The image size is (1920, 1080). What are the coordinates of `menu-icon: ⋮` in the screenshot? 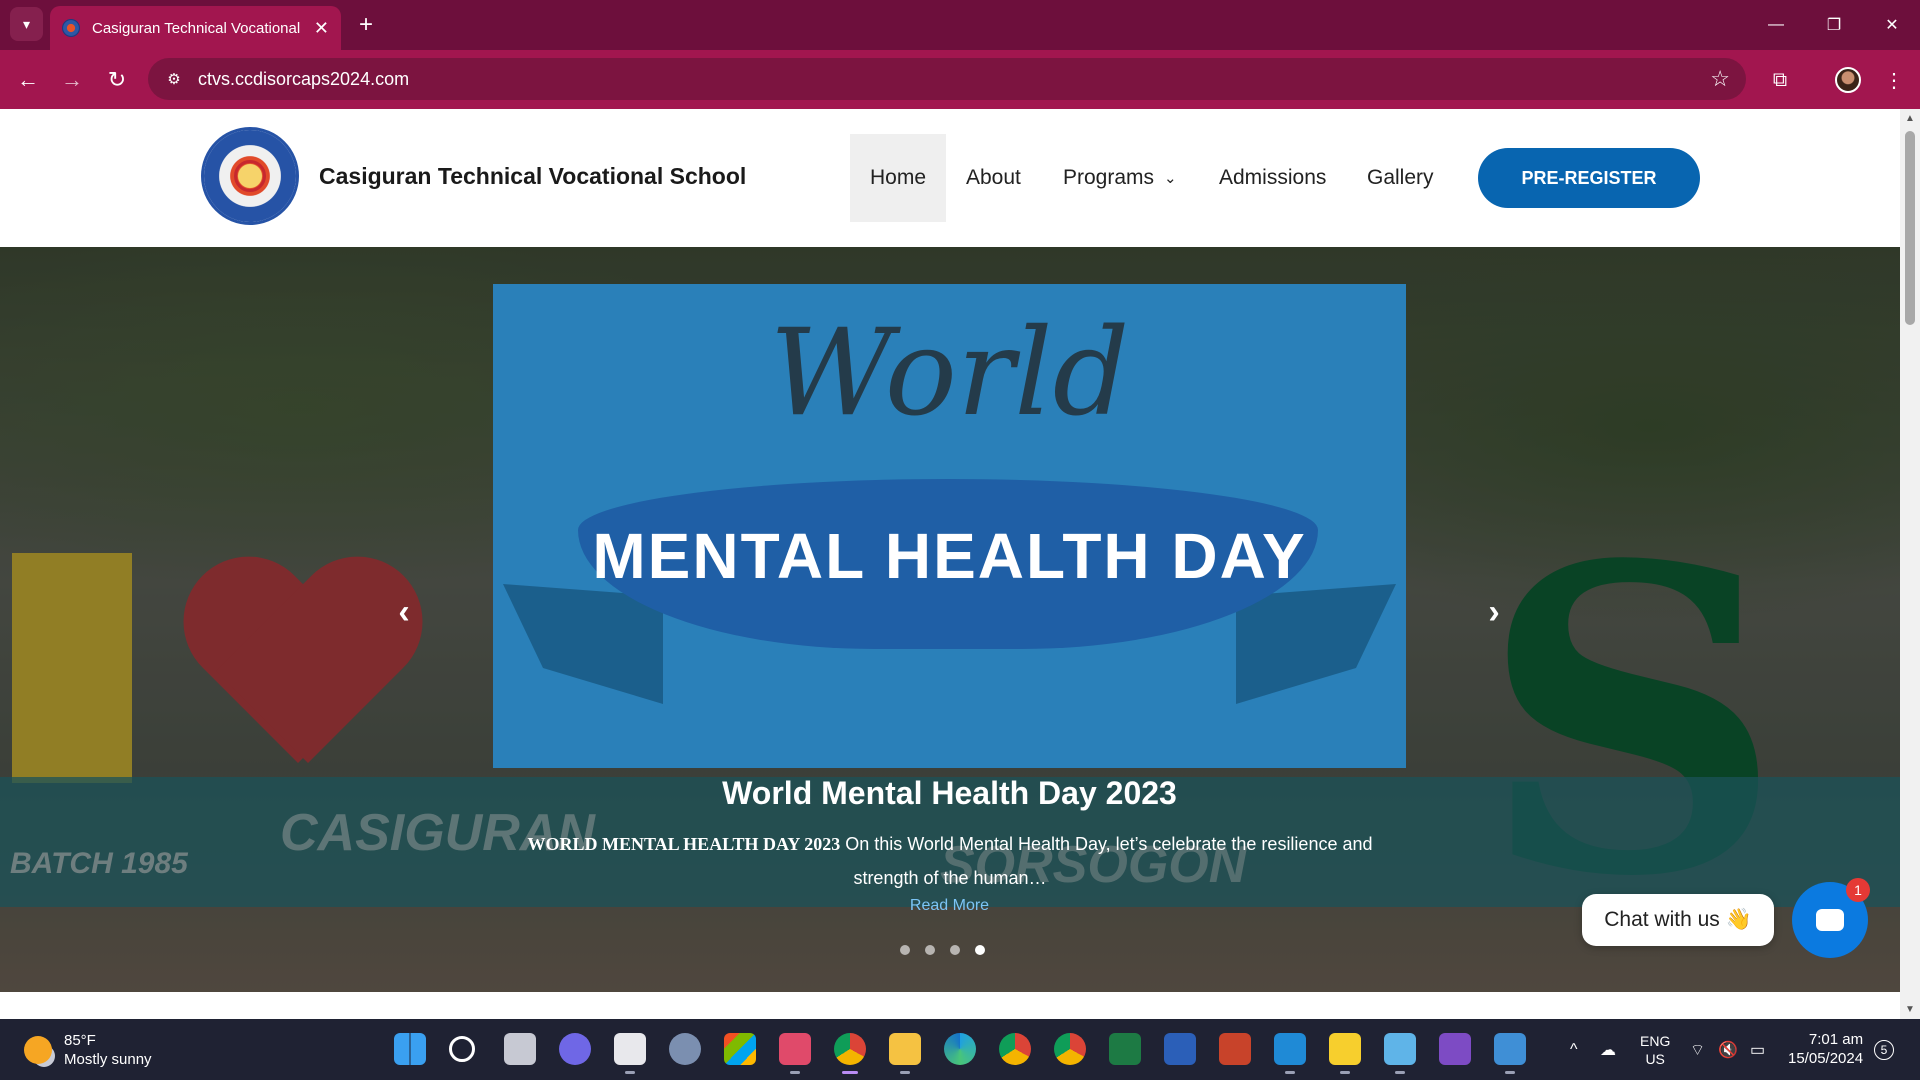 It's located at (1894, 80).